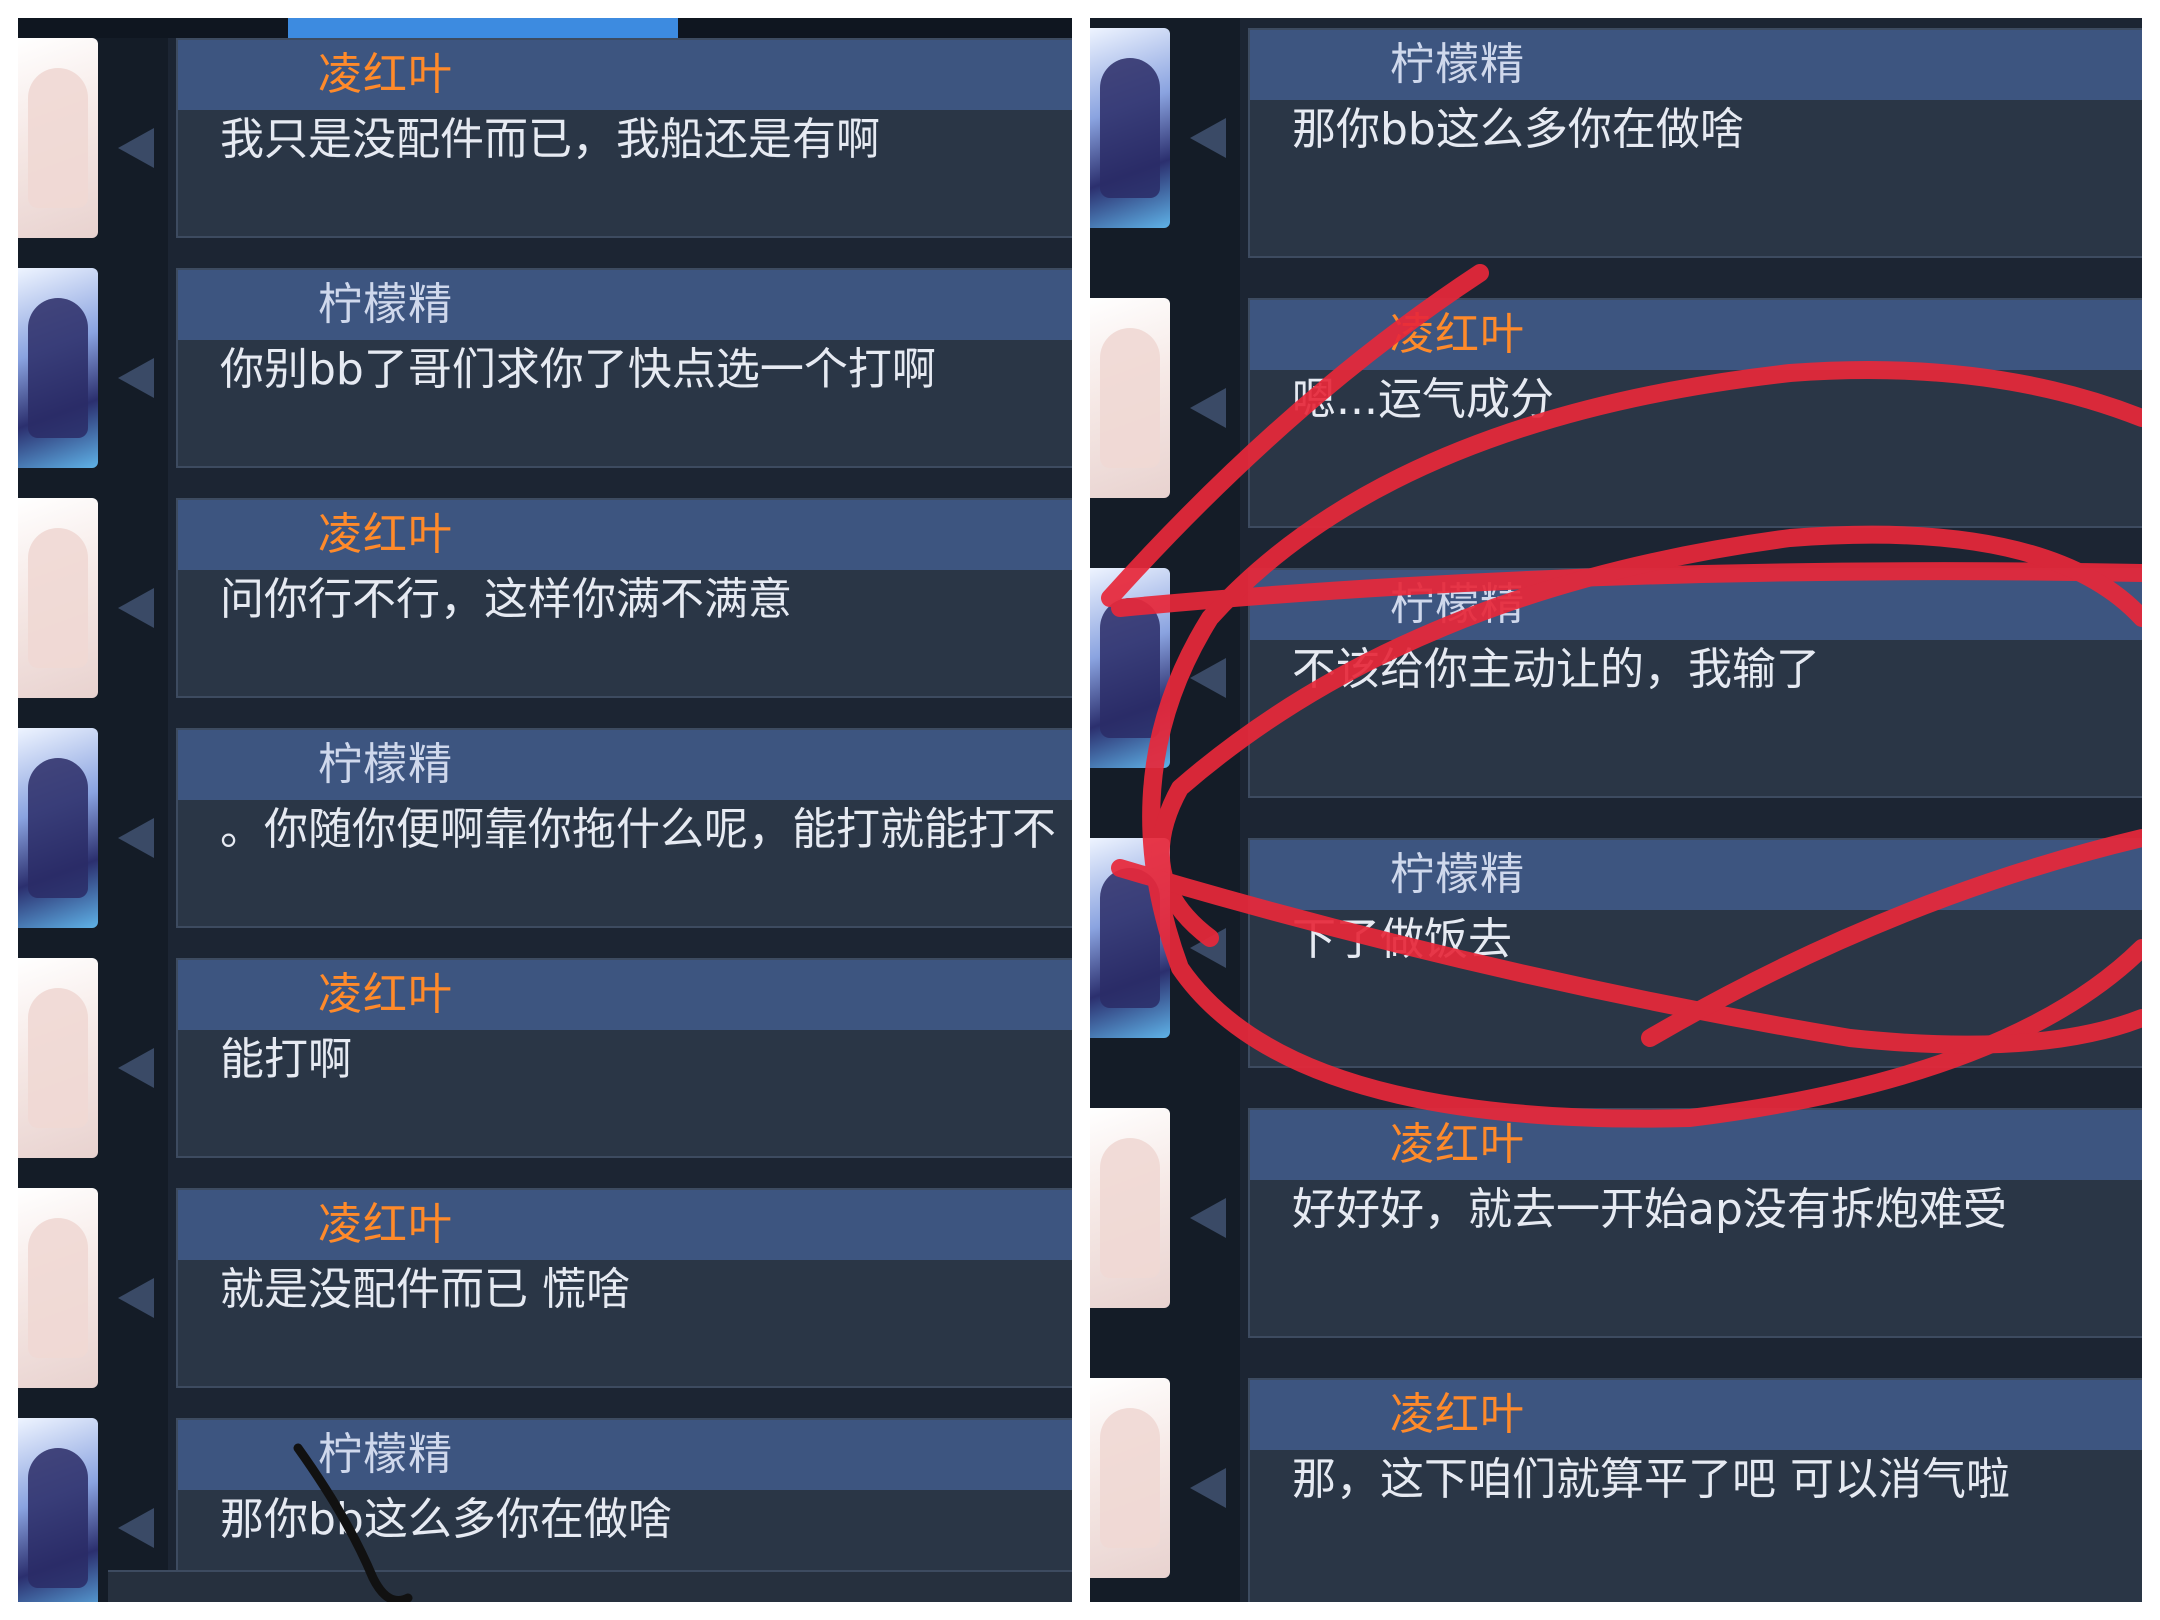 This screenshot has height=1620, width=2160. I want to click on chat-message: 凌红叶 嗯...运气成分, so click(1616, 408).